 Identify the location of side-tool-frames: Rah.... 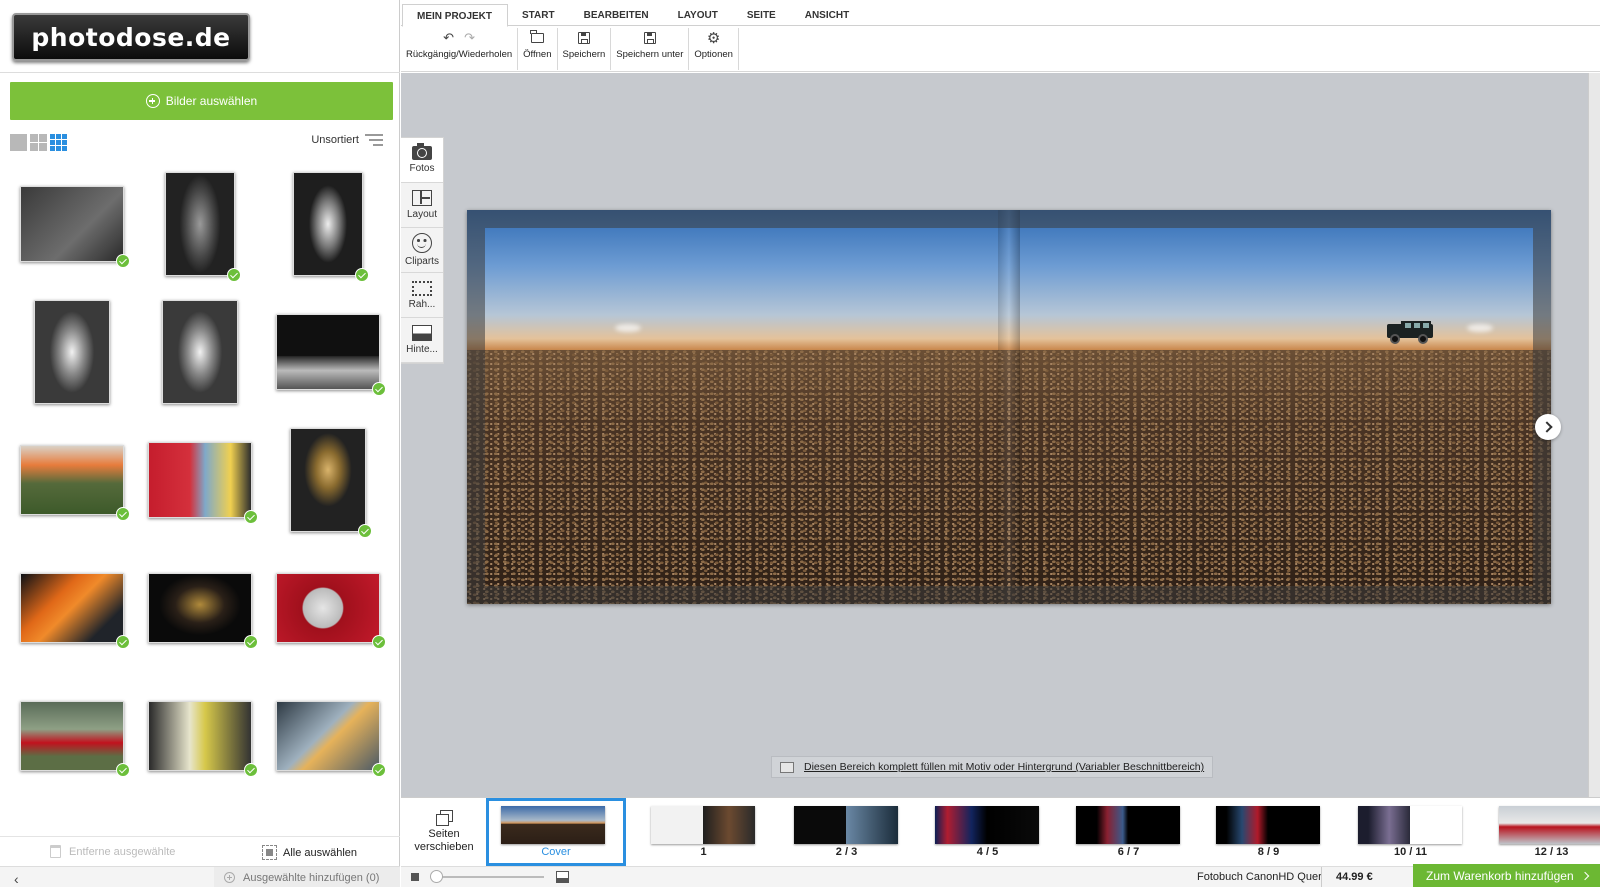
(422, 295).